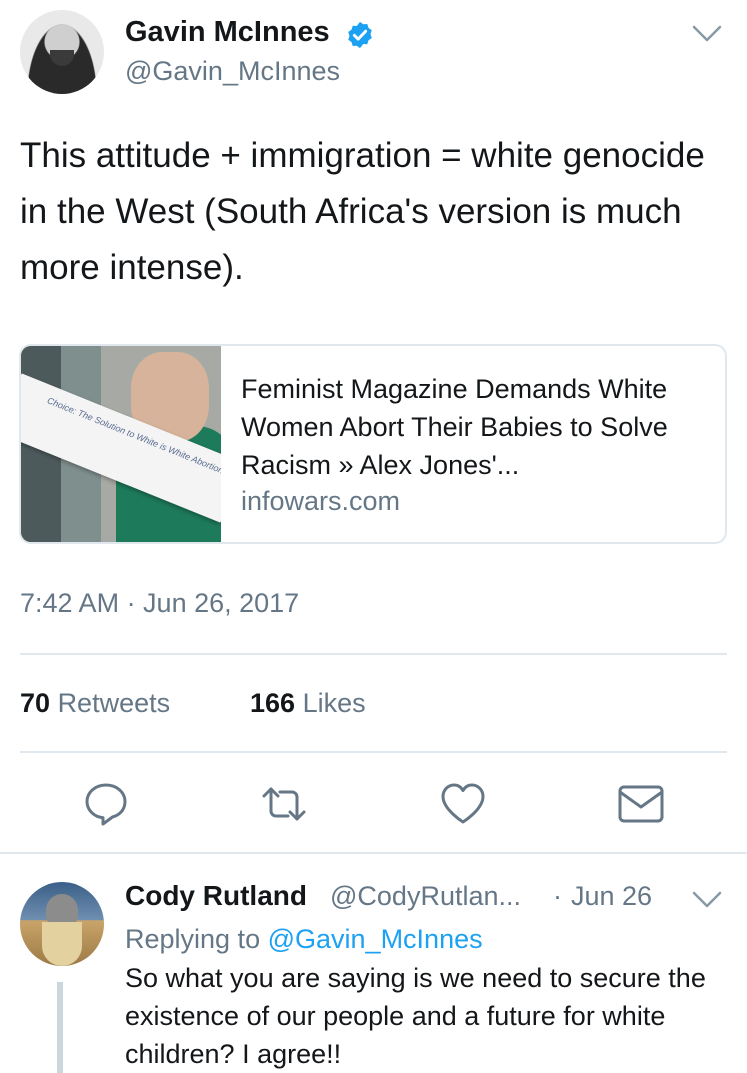 Image resolution: width=747 pixels, height=1073 pixels. What do you see at coordinates (334, 703) in the screenshot?
I see `likes-label: Likes` at bounding box center [334, 703].